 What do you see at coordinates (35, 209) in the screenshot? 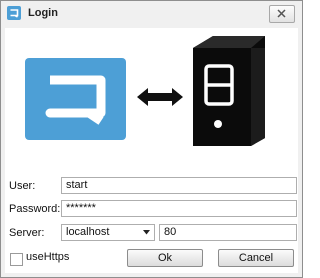
I see `password-label: Password:` at bounding box center [35, 209].